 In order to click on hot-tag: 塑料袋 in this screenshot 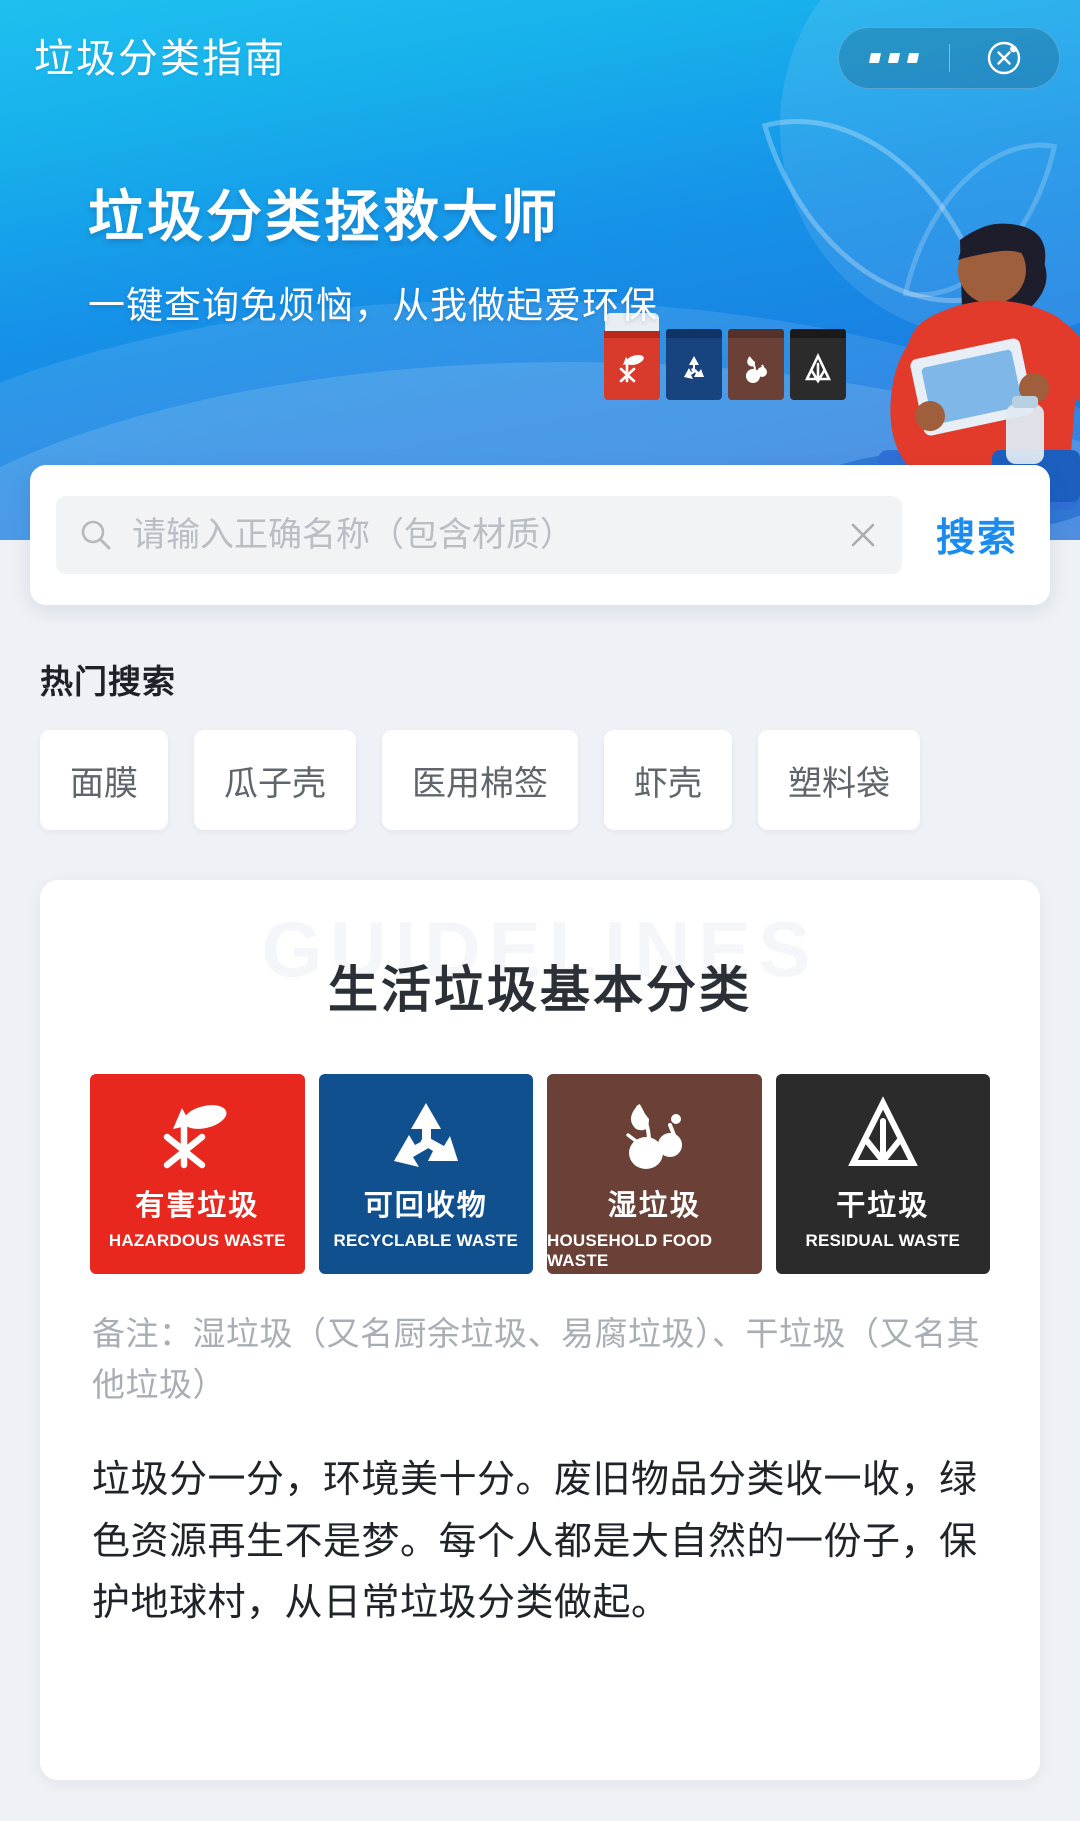, I will do `click(839, 780)`.